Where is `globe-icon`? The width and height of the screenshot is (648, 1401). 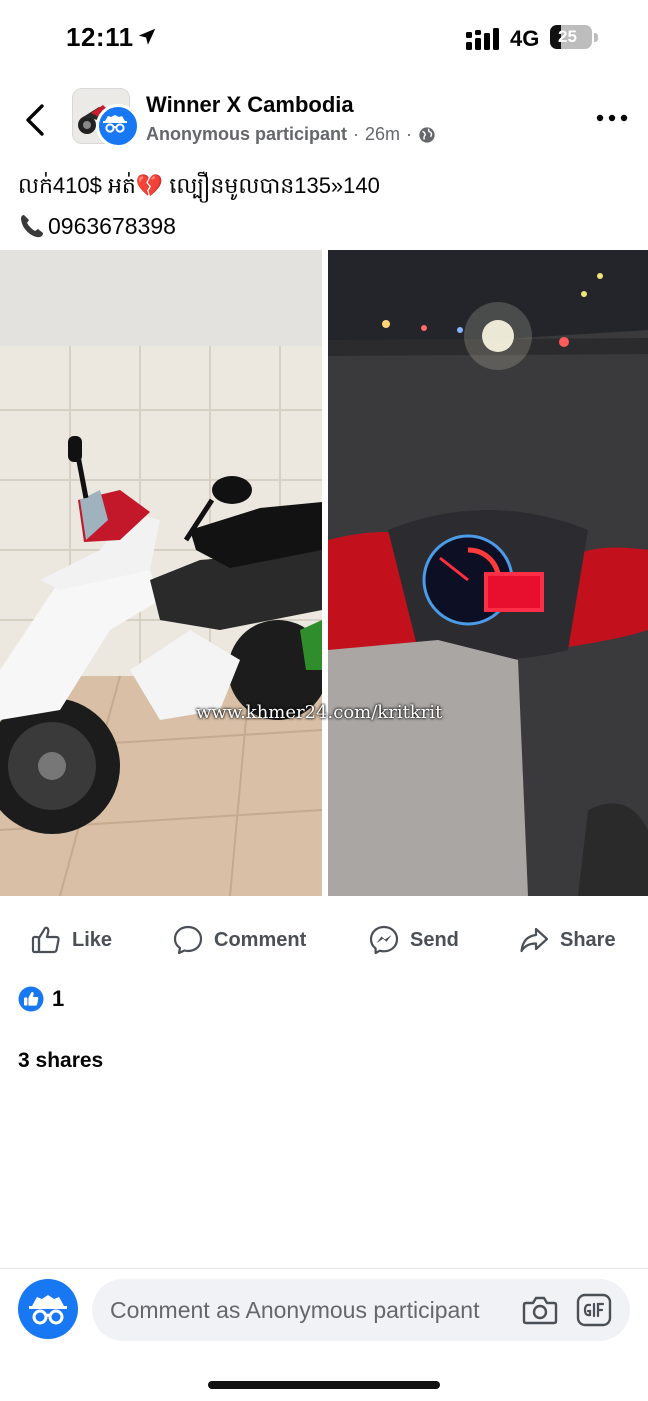
globe-icon is located at coordinates (427, 134).